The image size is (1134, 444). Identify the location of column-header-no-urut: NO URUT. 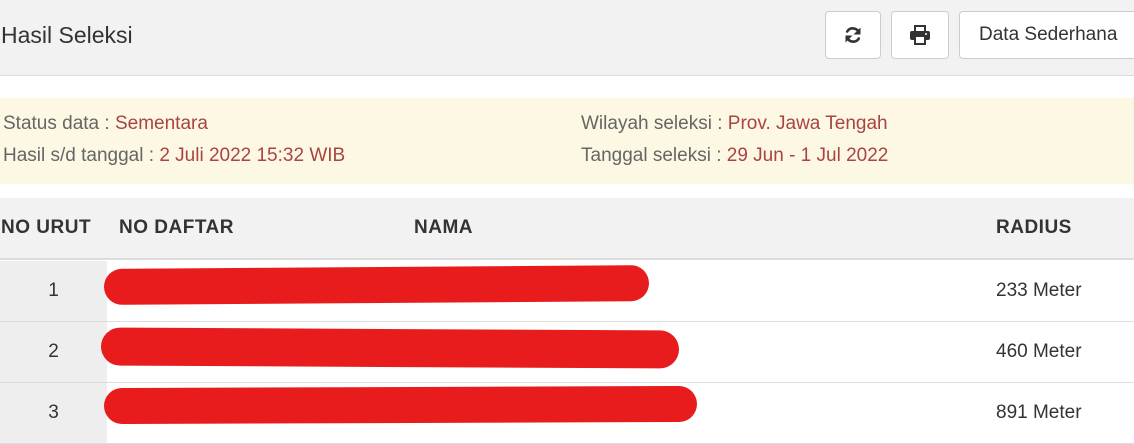
(46, 227).